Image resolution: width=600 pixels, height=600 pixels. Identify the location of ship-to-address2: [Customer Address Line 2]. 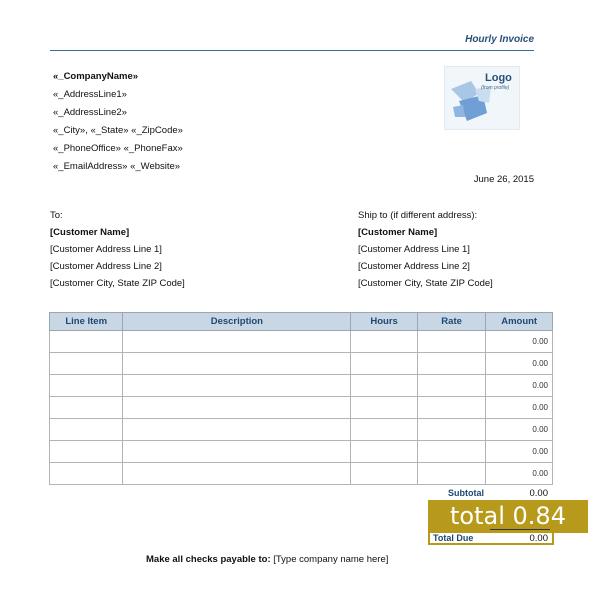
(414, 266).